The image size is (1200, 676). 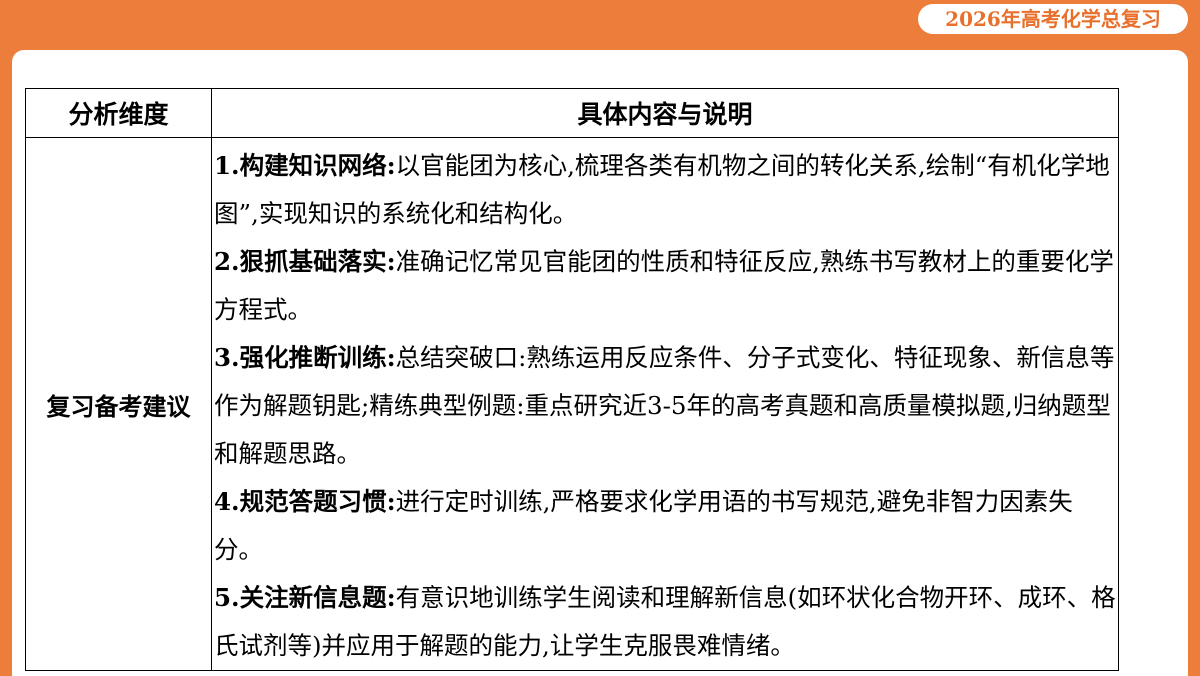 I want to click on item-label: 1.构建知识网络:, so click(x=305, y=165).